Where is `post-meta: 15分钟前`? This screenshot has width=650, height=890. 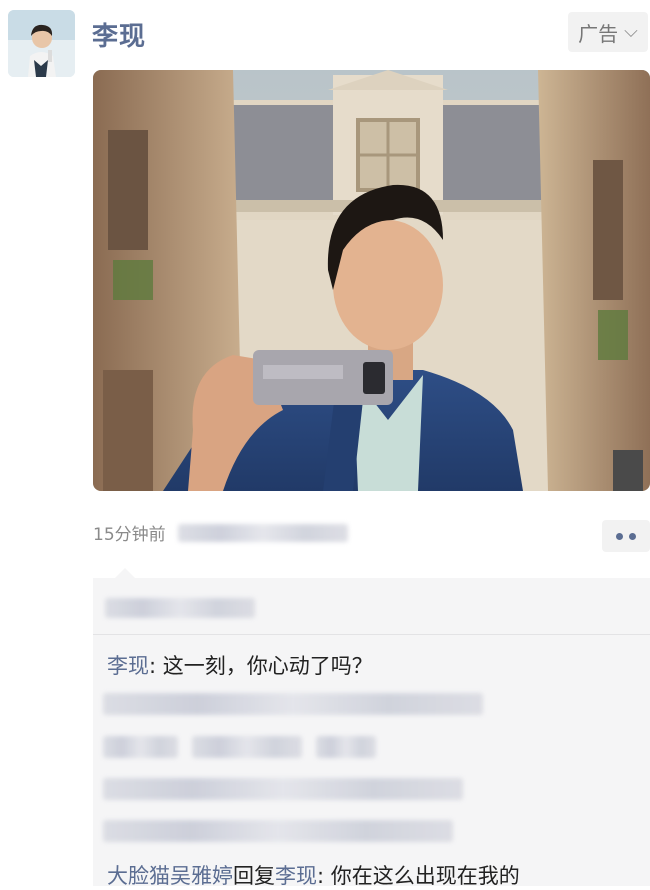 post-meta: 15分钟前 is located at coordinates (220, 532).